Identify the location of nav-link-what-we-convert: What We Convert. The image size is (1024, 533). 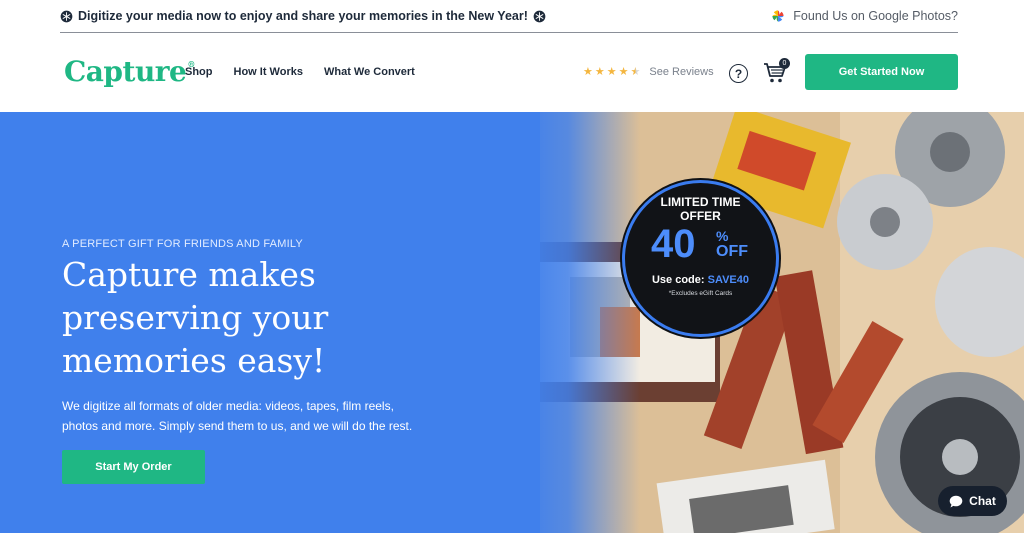
(369, 72).